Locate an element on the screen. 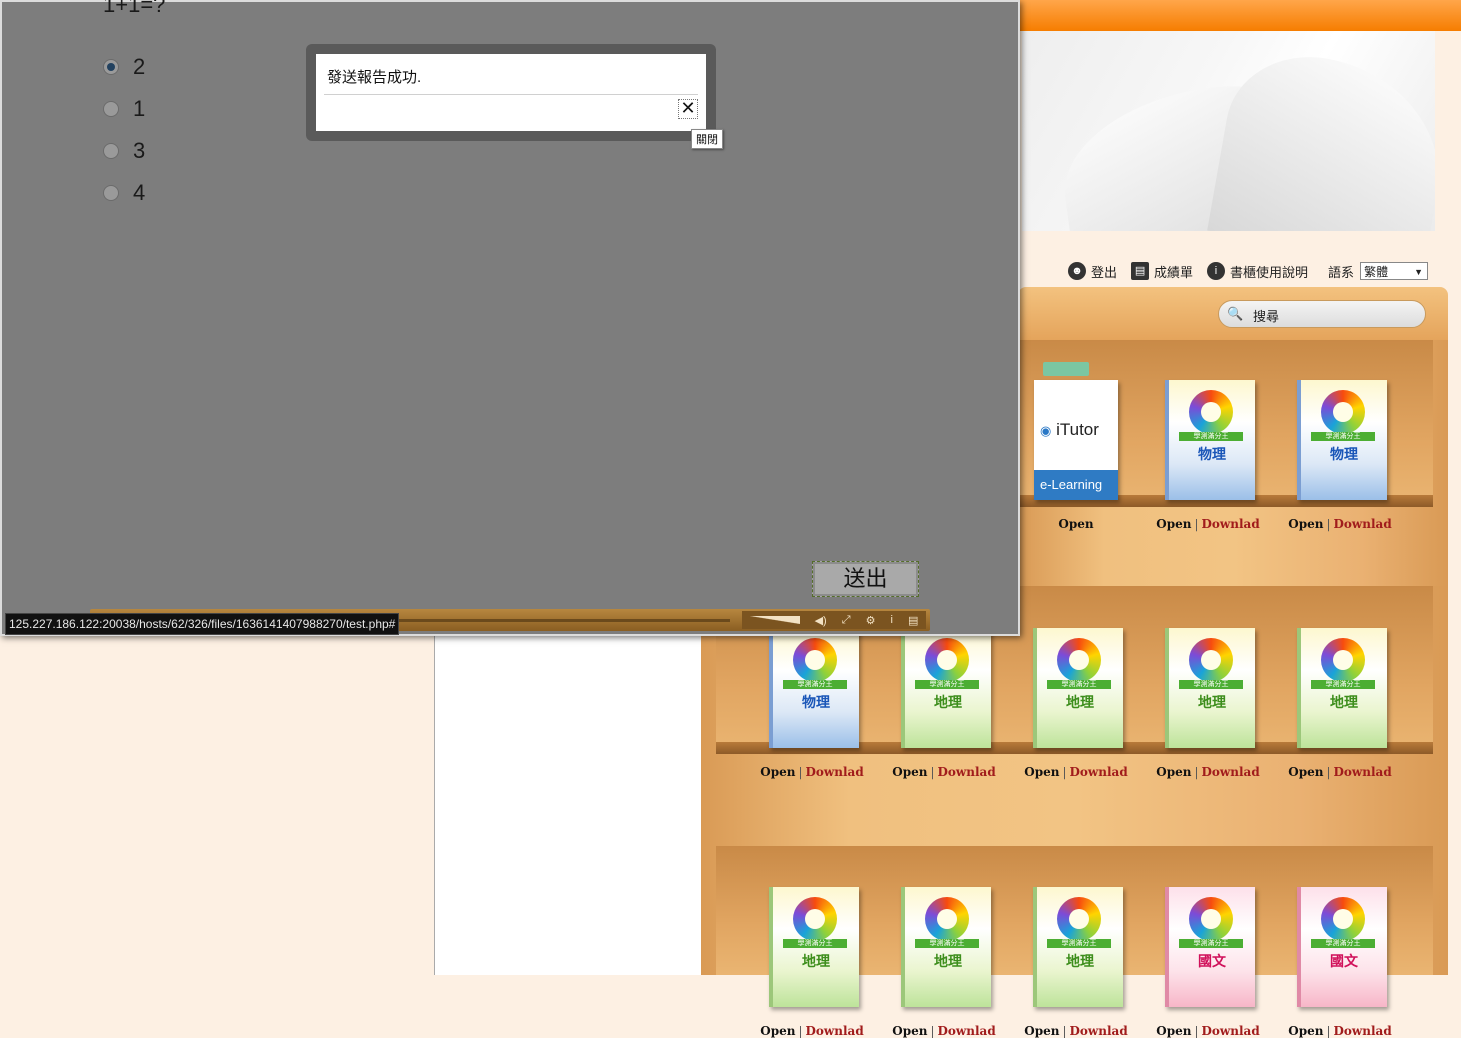  divider is located at coordinates (511, 94).